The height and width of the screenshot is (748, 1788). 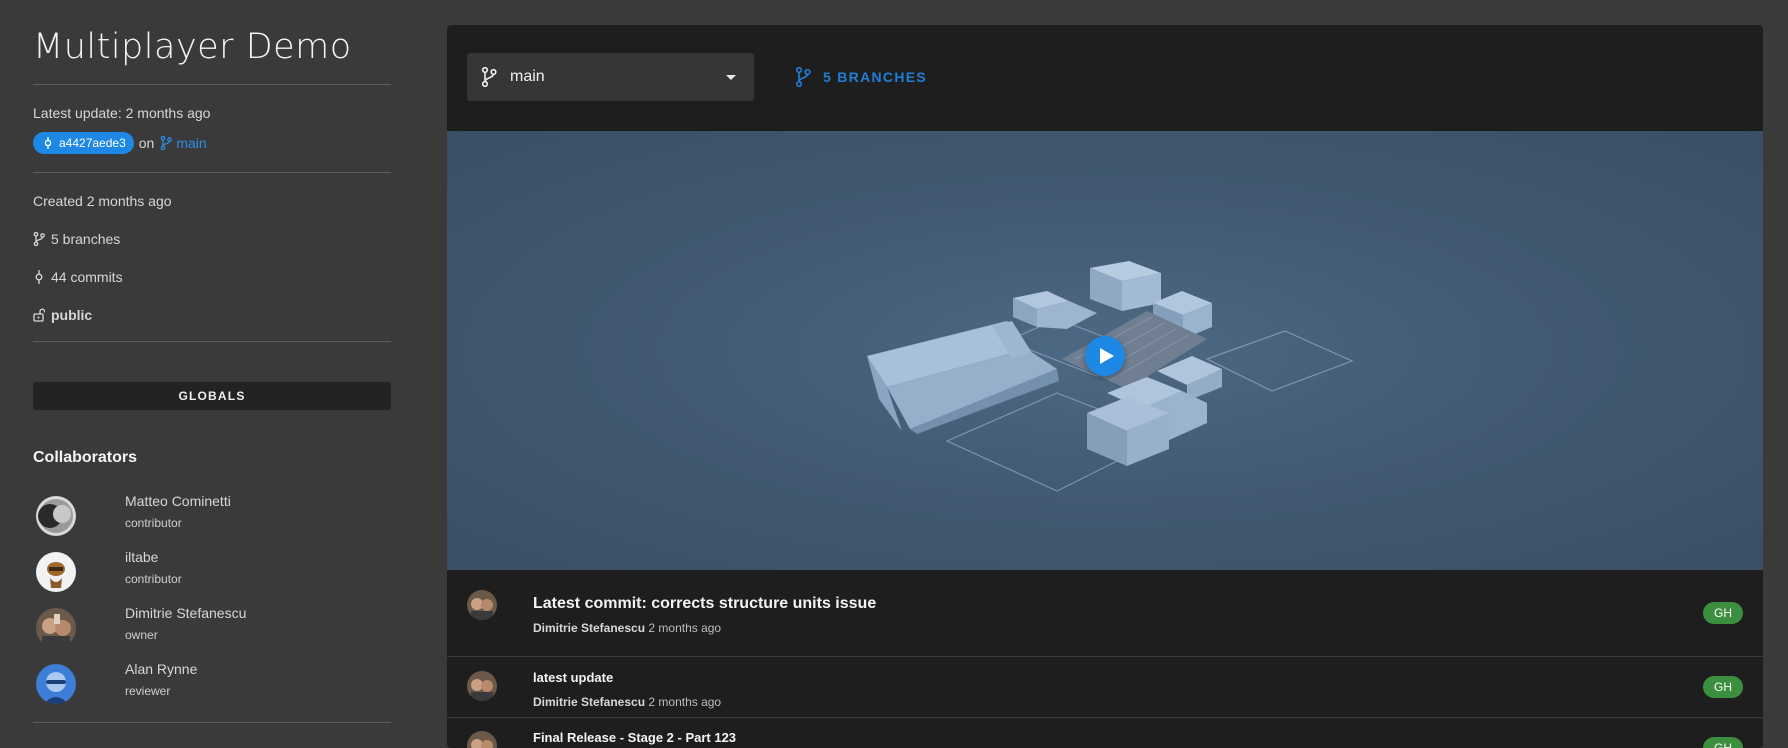 I want to click on play-icon, so click(x=1106, y=356).